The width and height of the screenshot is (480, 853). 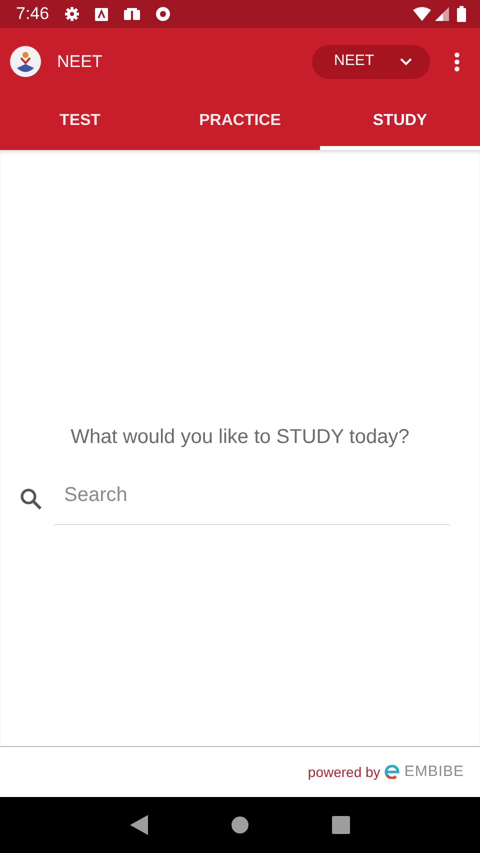 What do you see at coordinates (240, 122) in the screenshot?
I see `tab: PRACTICE` at bounding box center [240, 122].